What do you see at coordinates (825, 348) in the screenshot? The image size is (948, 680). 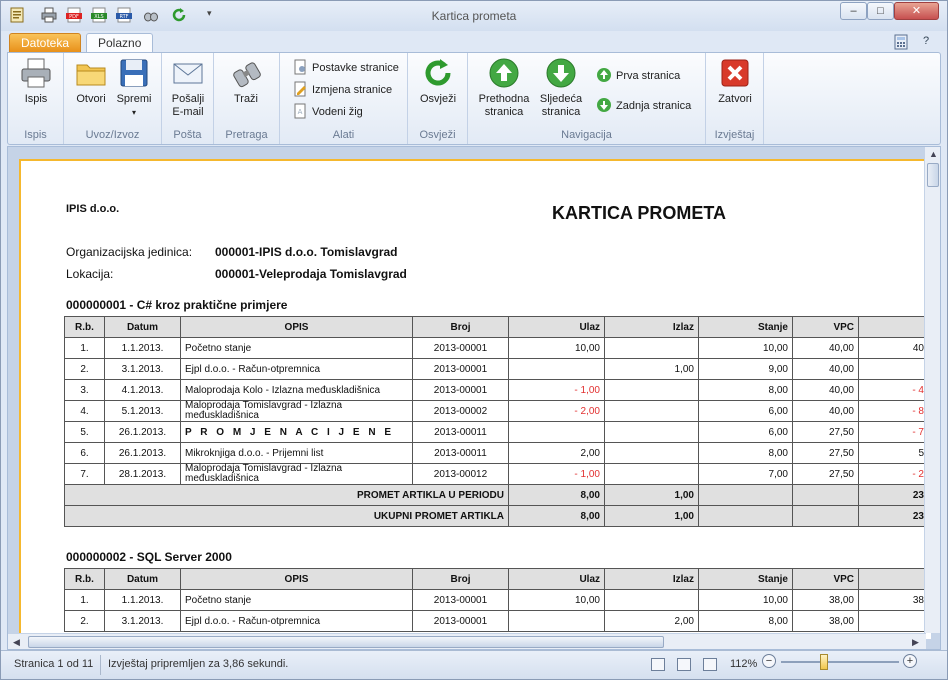 I see `table-cell: 40,00` at bounding box center [825, 348].